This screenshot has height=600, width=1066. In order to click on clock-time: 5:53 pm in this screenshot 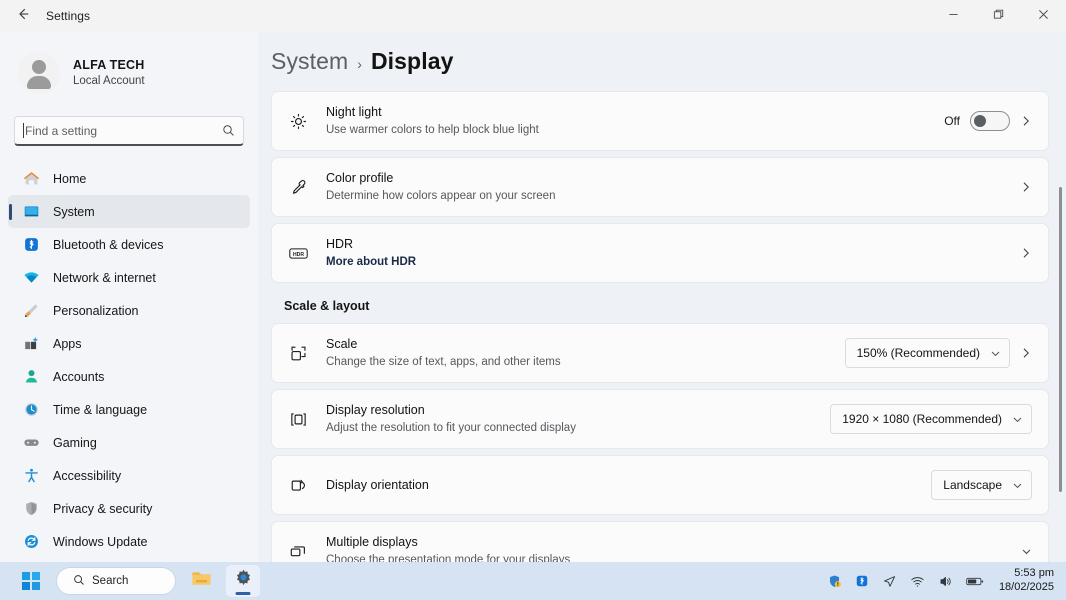, I will do `click(1034, 573)`.